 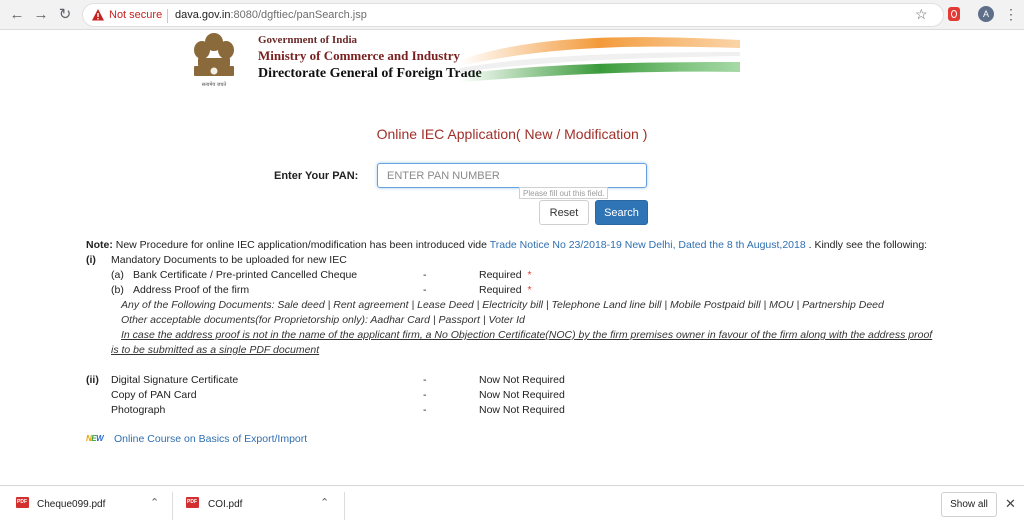 I want to click on close-icon: ✕, so click(x=1010, y=504).